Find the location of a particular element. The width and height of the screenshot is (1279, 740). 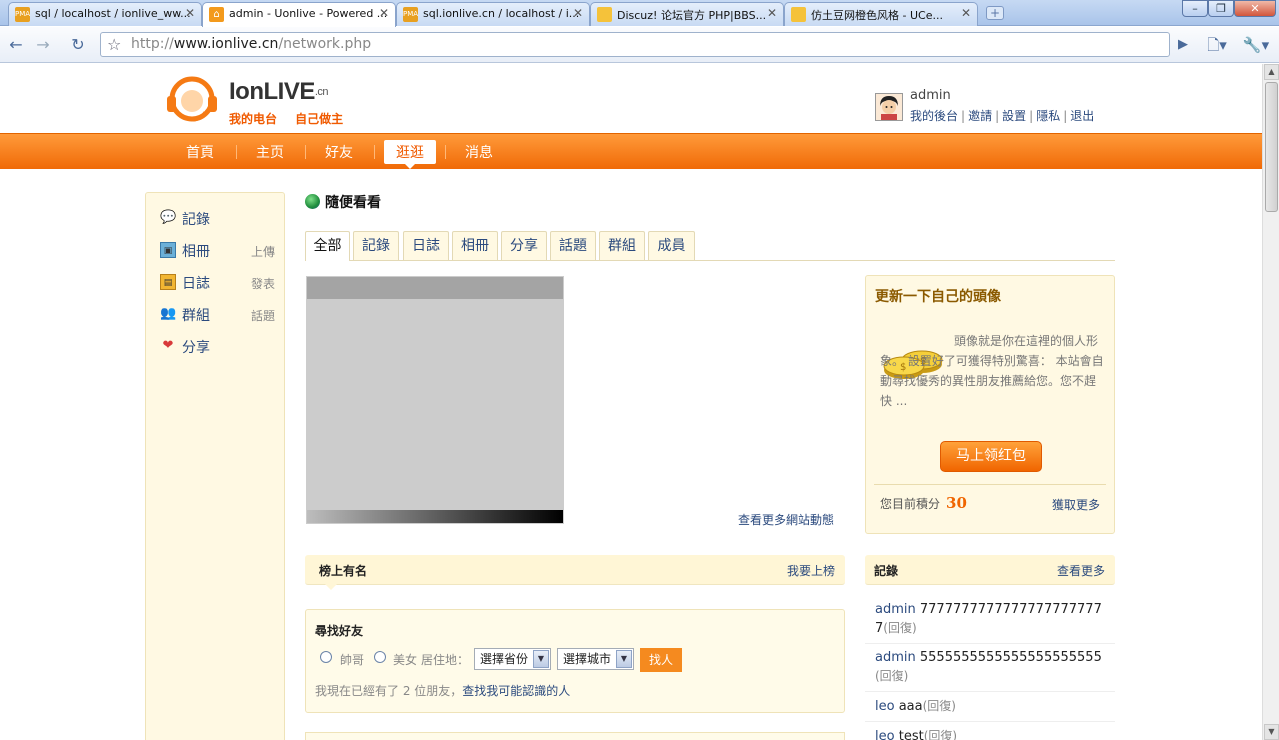

browser-tab-5: 仿土豆网橙色风格 - UCe... ✕ is located at coordinates (881, 14).